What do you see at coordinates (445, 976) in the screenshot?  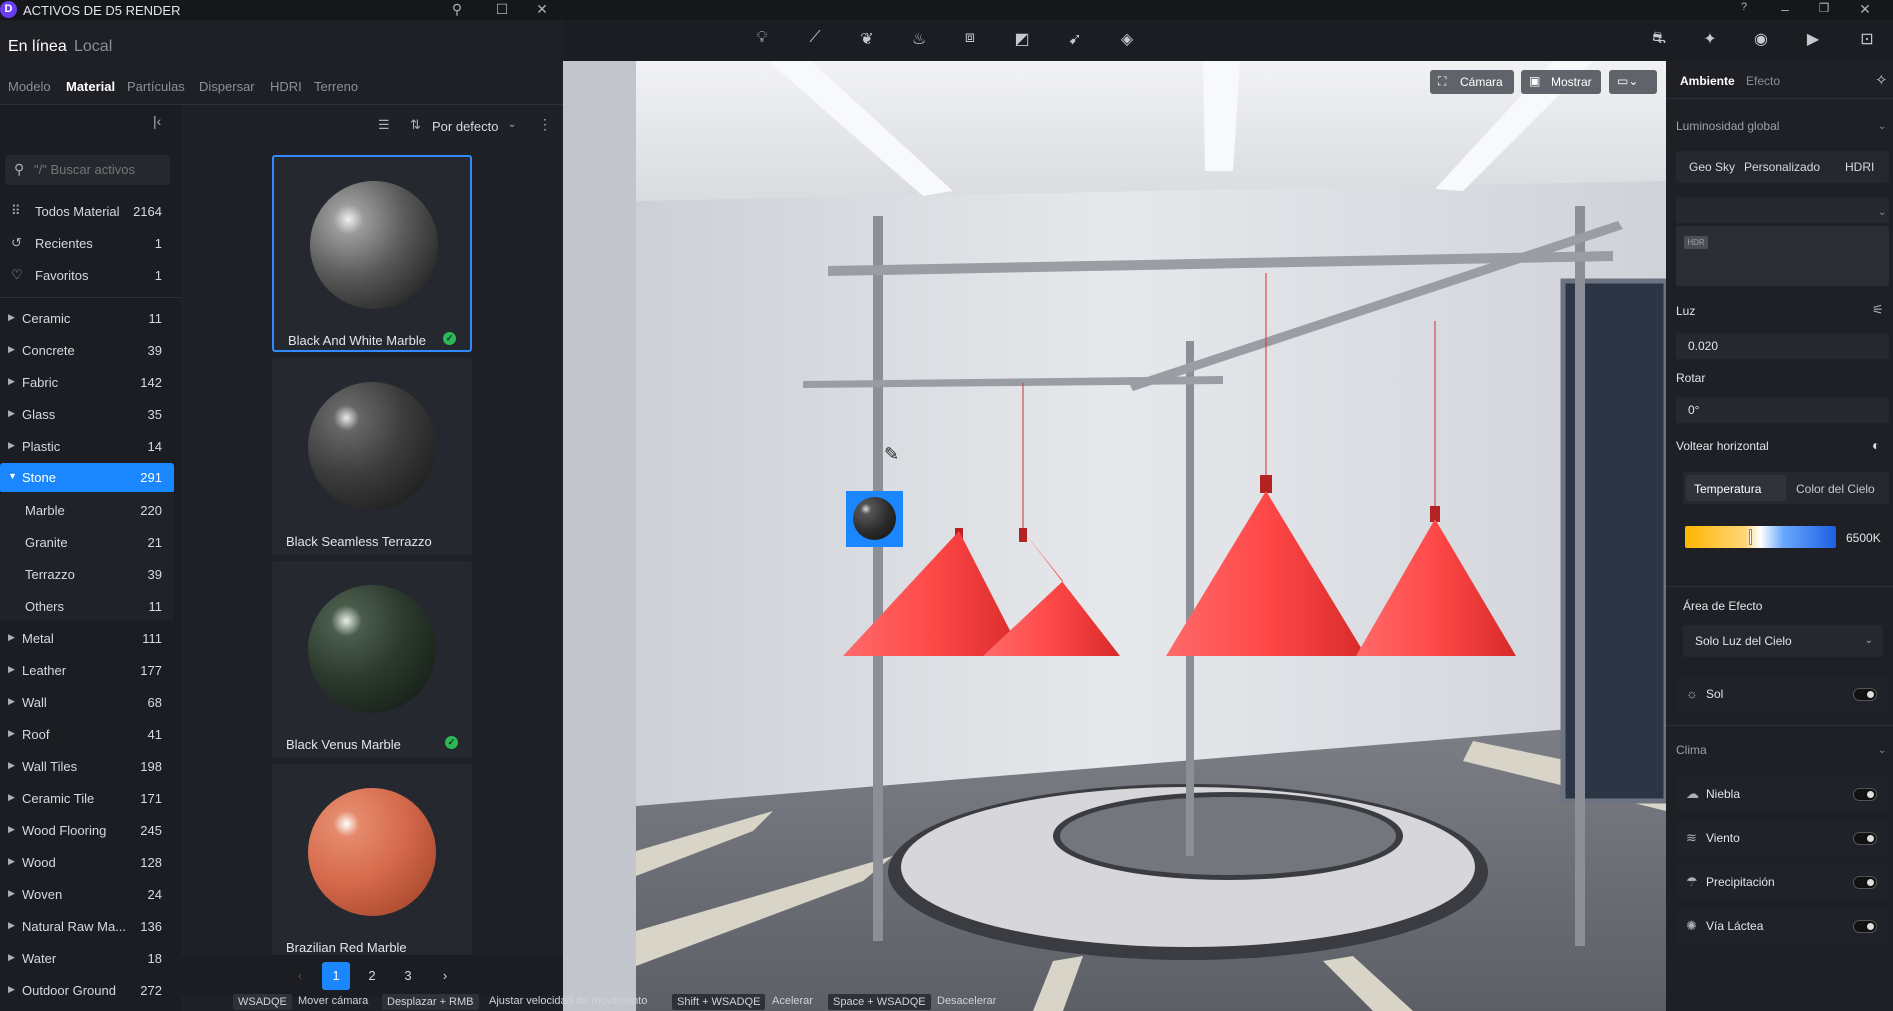 I see `next-page-icon: ›` at bounding box center [445, 976].